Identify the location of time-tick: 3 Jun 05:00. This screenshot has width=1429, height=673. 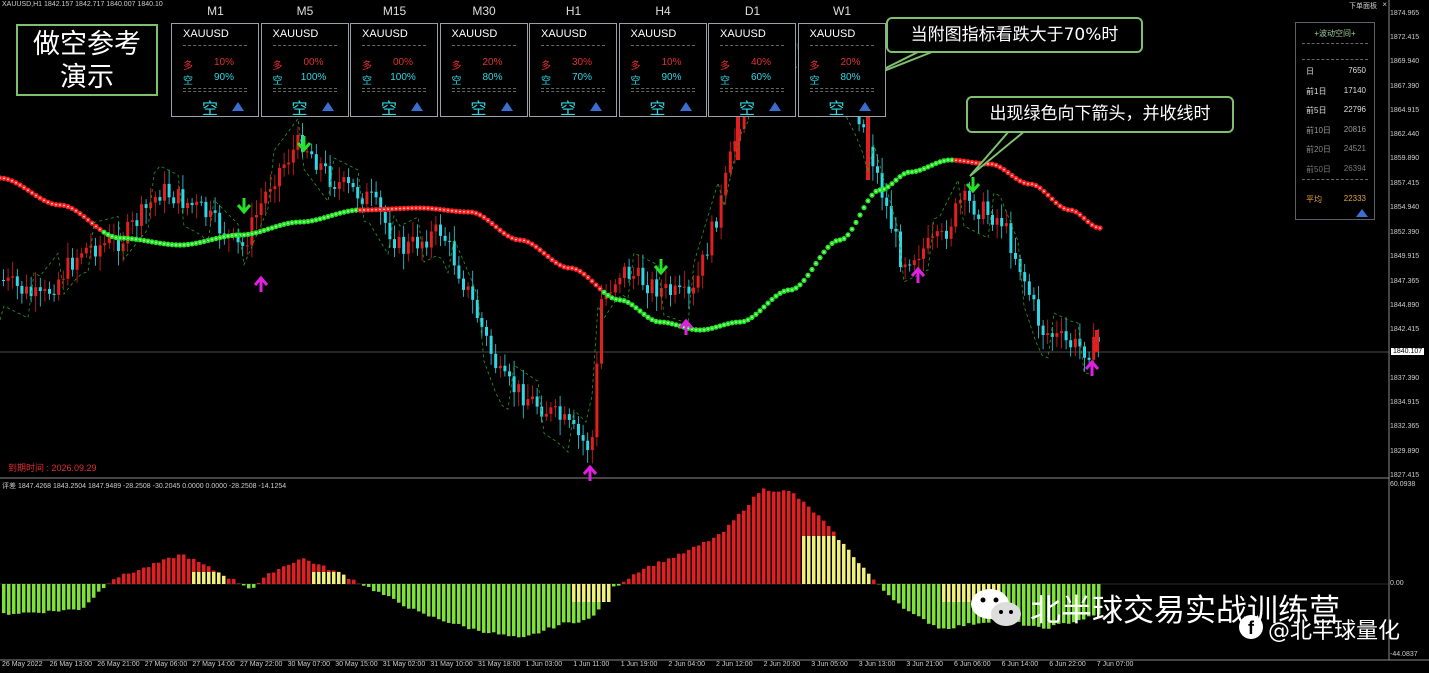
(829, 664).